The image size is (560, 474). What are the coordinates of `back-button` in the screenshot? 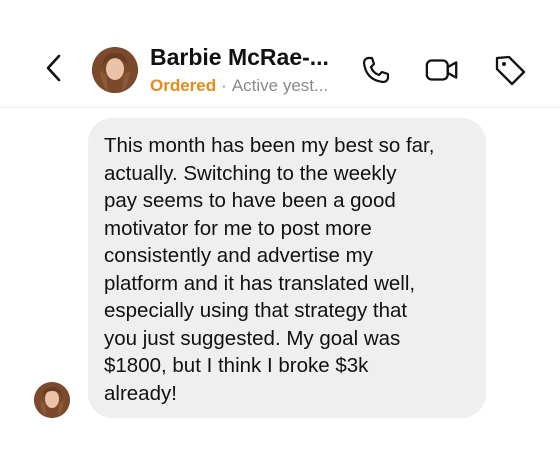 It's located at (54, 68).